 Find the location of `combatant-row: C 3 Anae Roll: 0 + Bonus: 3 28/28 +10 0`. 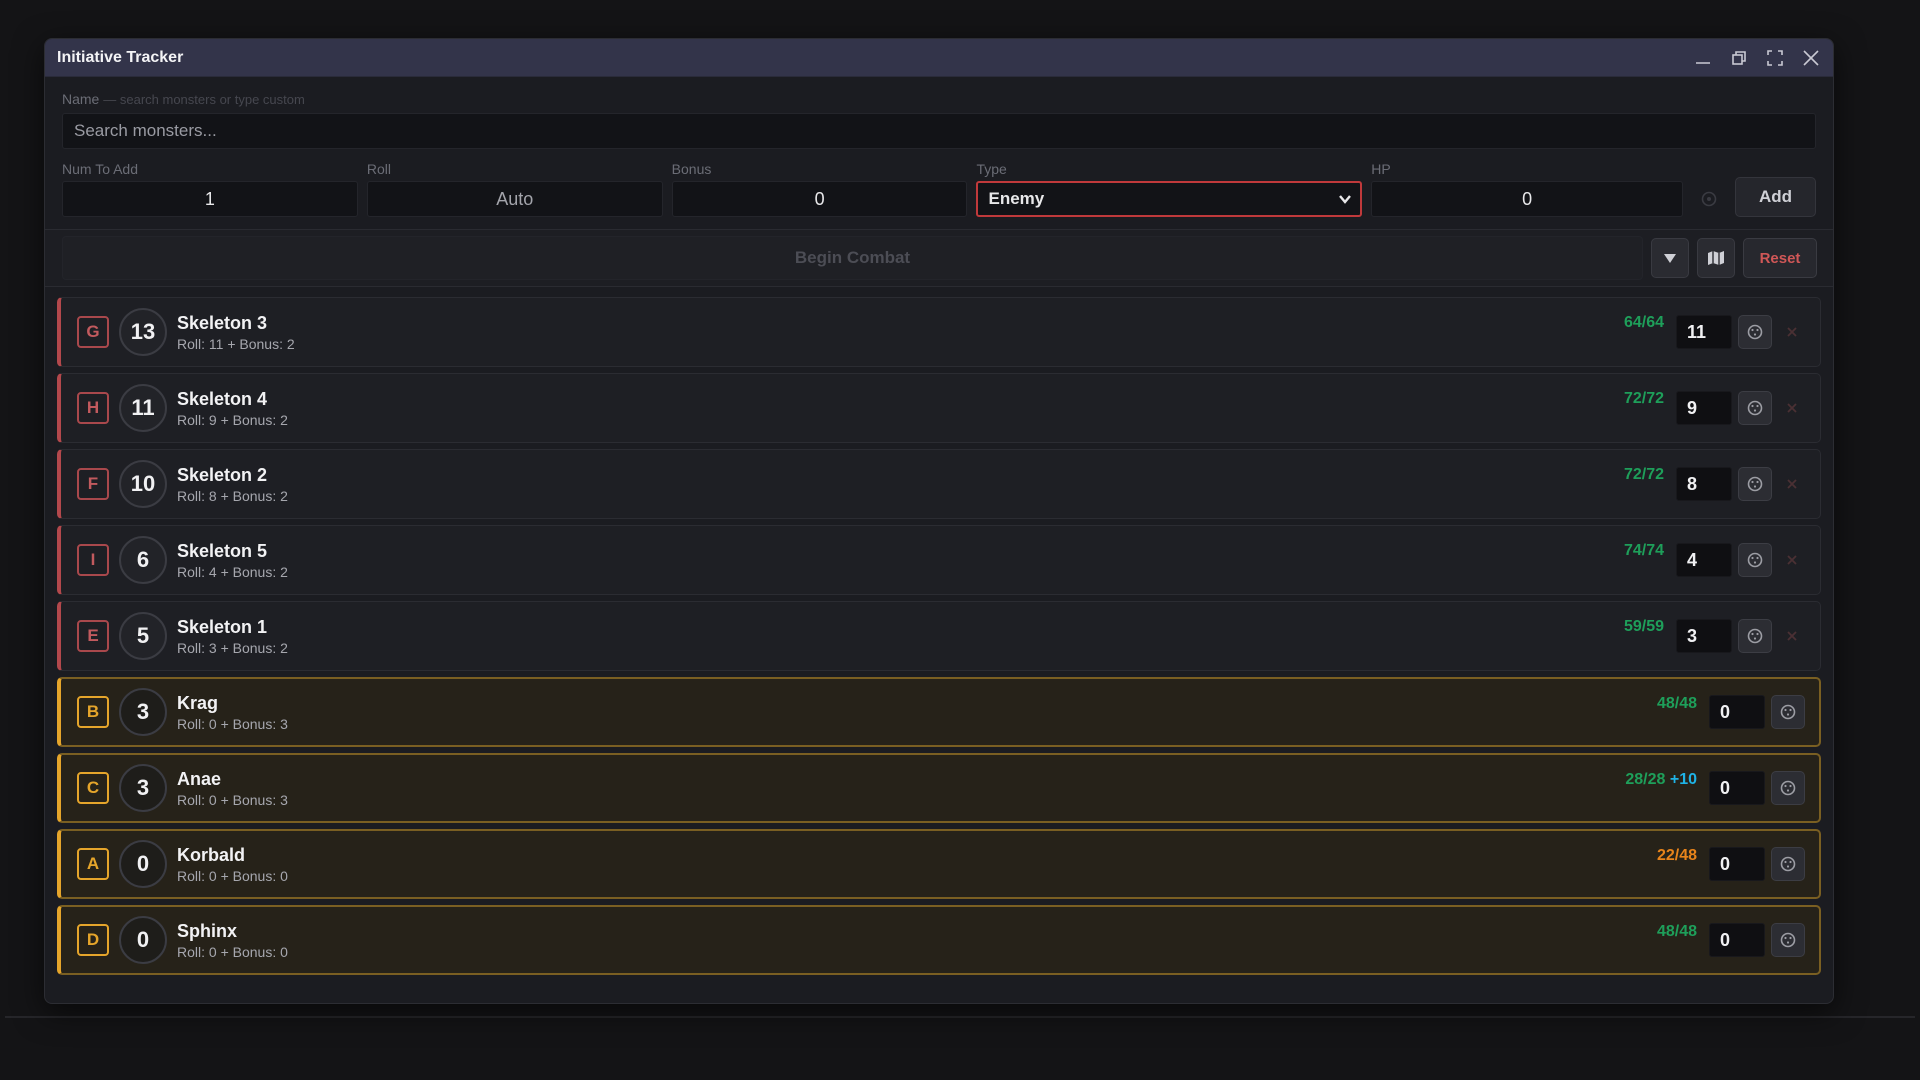

combatant-row: C 3 Anae Roll: 0 + Bonus: 3 28/28 +10 0 is located at coordinates (939, 788).